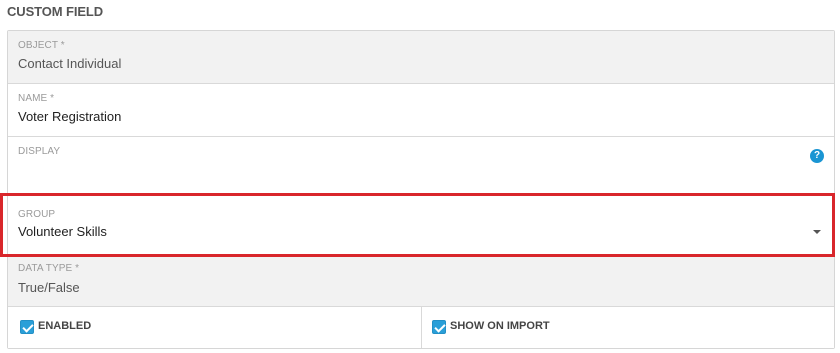  Describe the element at coordinates (37, 214) in the screenshot. I see `group-label: GROUP` at that location.